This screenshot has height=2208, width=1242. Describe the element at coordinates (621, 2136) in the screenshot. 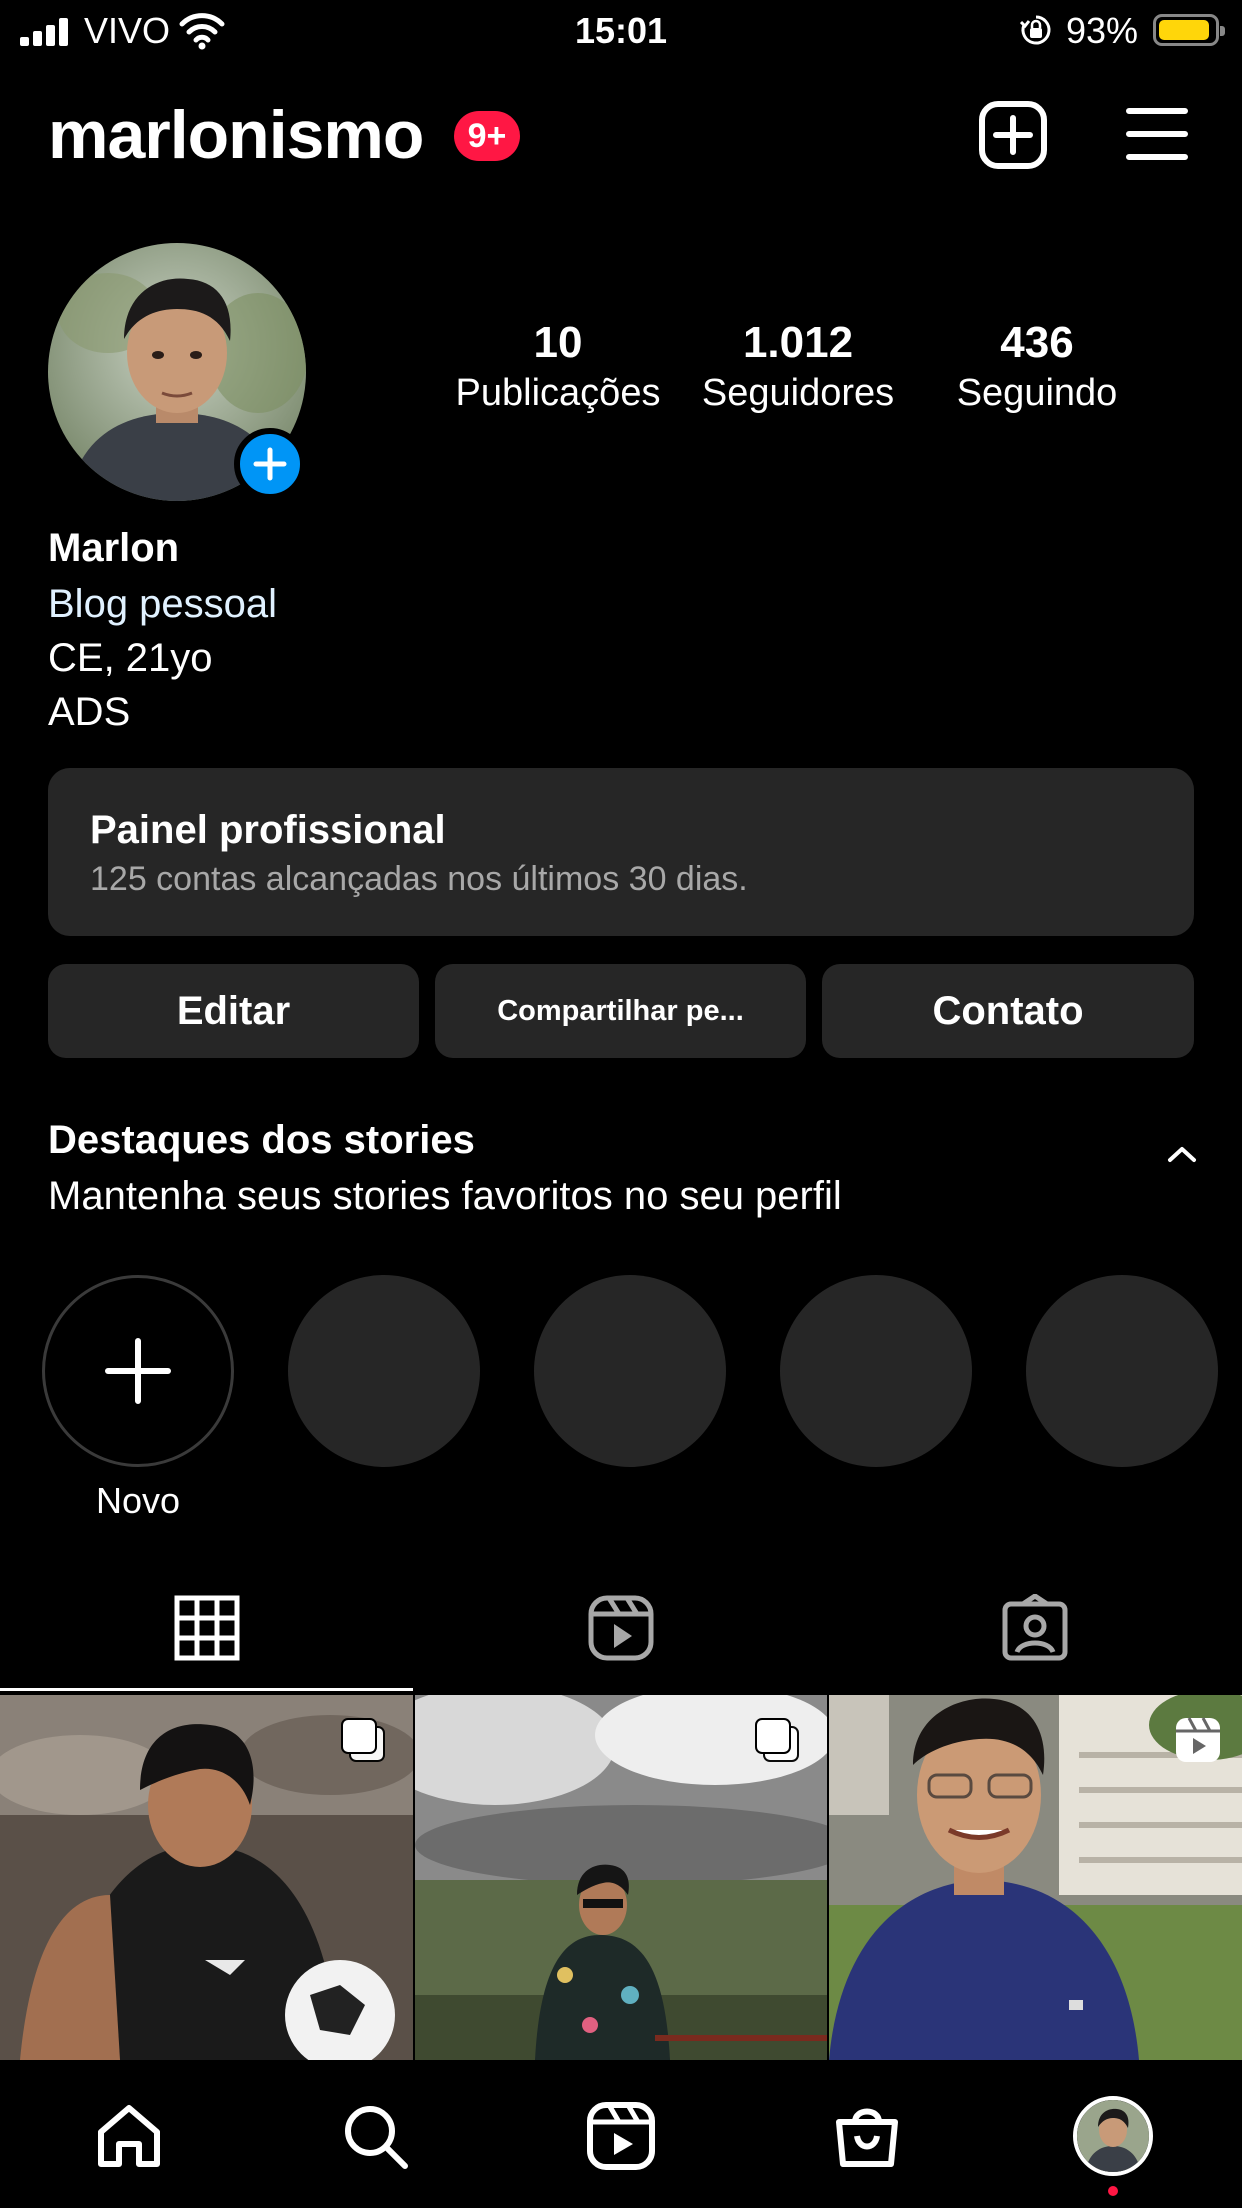

I see `reels-nav-icon` at that location.